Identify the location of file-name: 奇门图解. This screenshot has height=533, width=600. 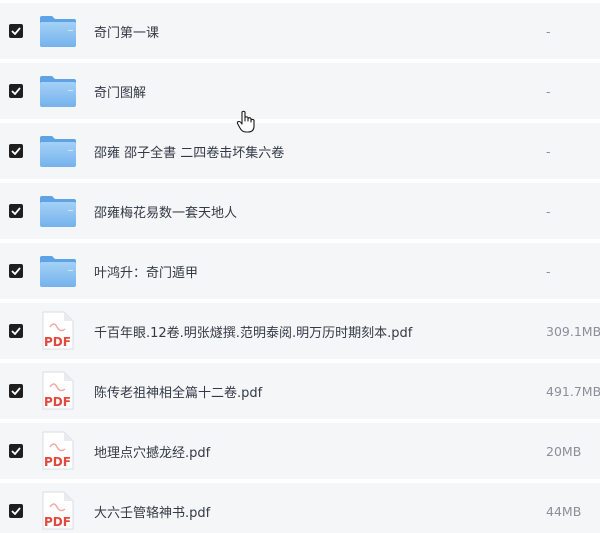
(120, 91).